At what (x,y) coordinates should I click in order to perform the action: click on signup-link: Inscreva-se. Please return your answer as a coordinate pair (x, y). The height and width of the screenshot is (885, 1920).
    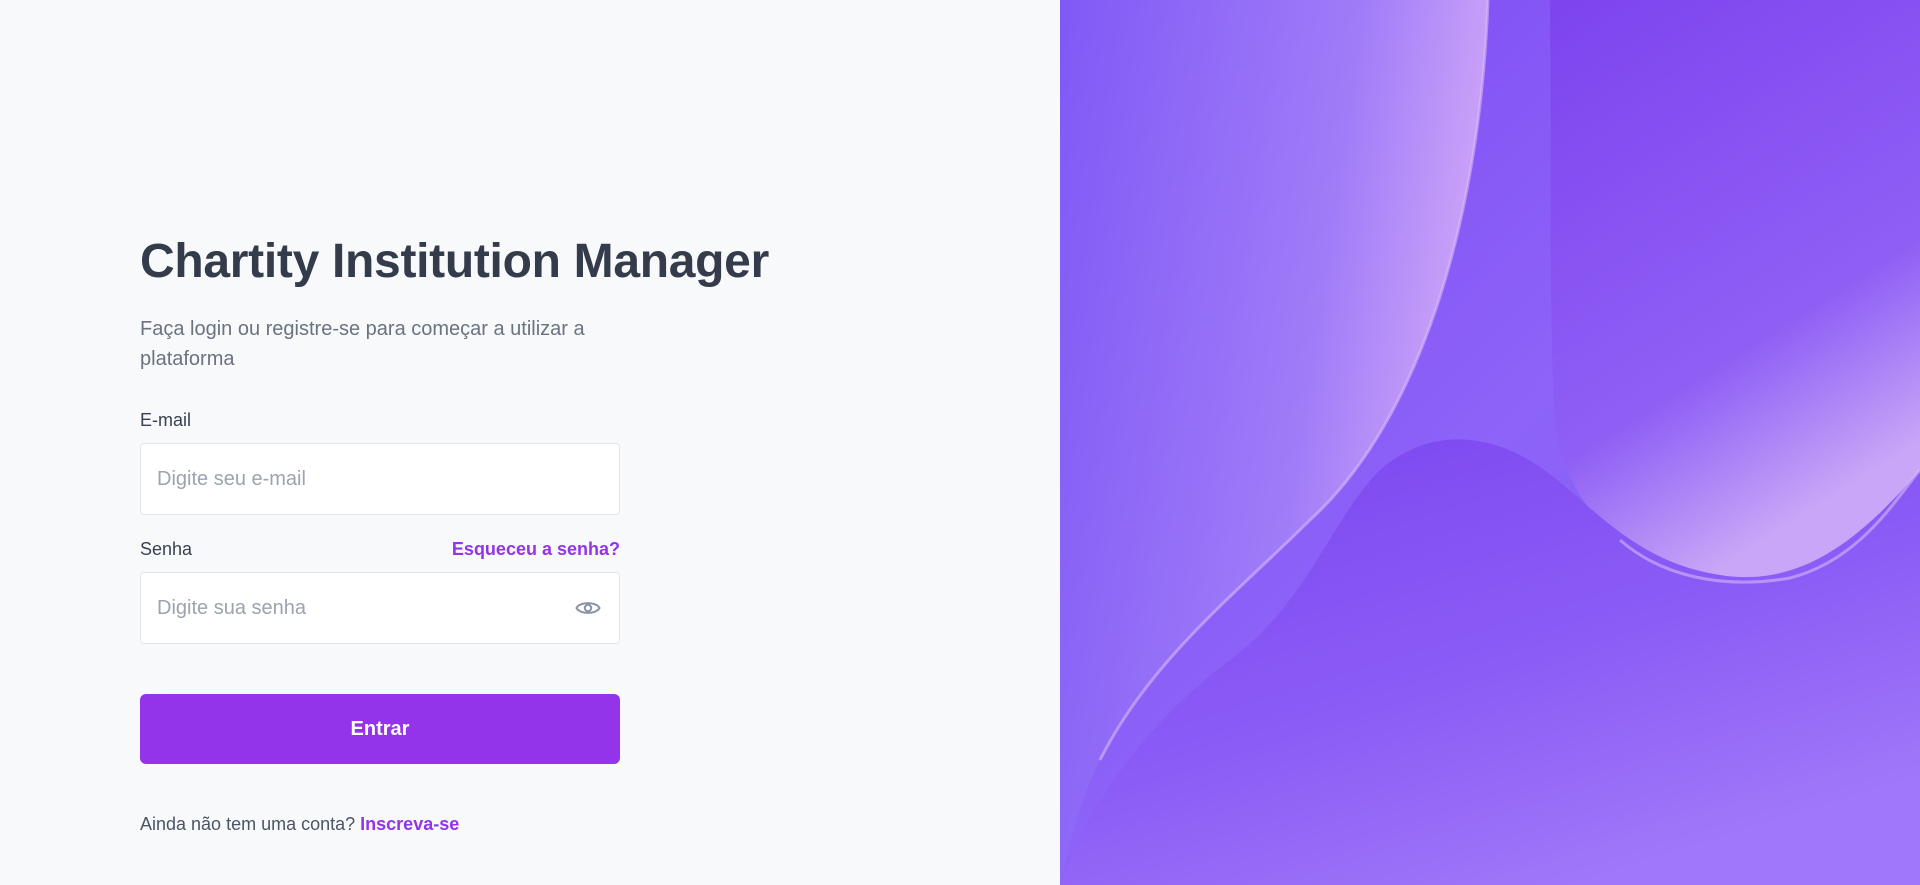
    Looking at the image, I should click on (409, 824).